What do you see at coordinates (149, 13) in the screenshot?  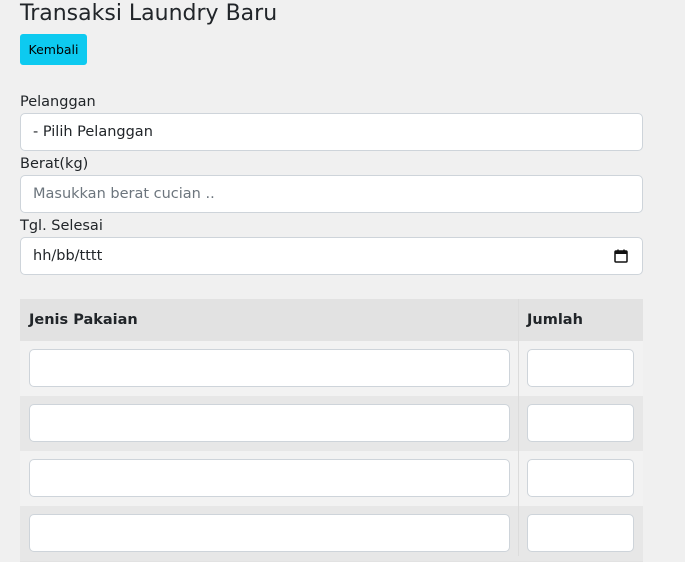 I see `page-title: Transaksi Laundry Baru` at bounding box center [149, 13].